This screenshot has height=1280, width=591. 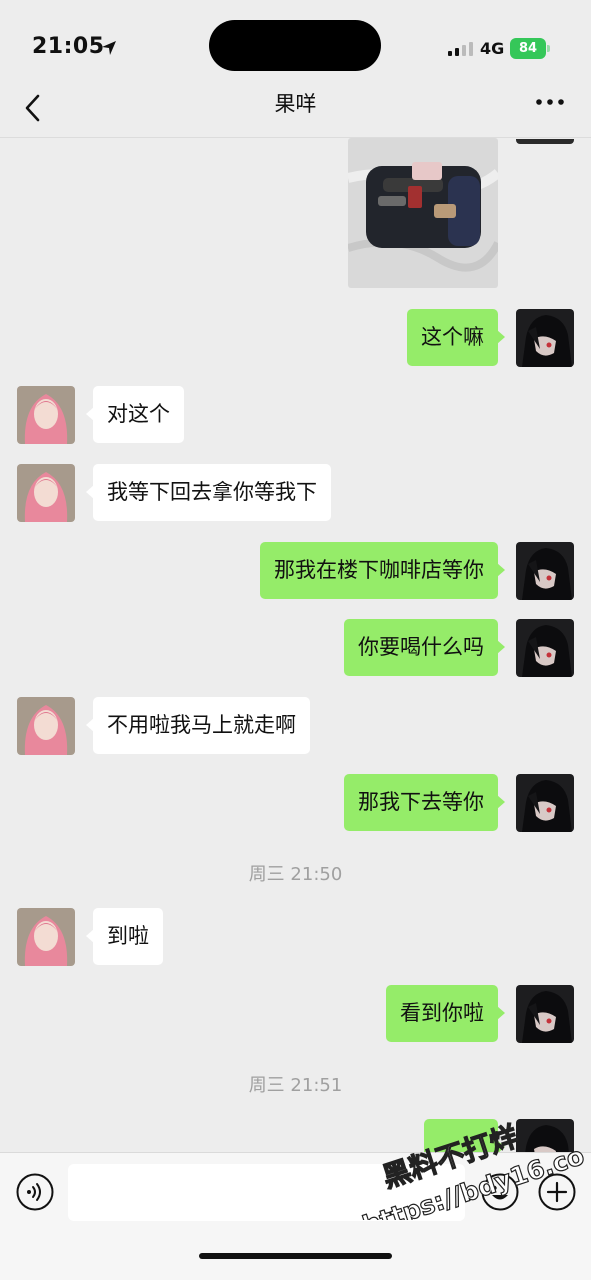 I want to click on status-bar: 21:05 4G 84, so click(x=295, y=42).